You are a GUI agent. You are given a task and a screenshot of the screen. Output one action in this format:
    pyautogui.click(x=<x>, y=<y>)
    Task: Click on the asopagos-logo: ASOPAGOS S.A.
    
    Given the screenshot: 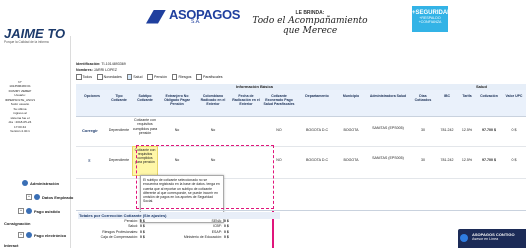 What is the action you would take?
    pyautogui.click(x=193, y=16)
    